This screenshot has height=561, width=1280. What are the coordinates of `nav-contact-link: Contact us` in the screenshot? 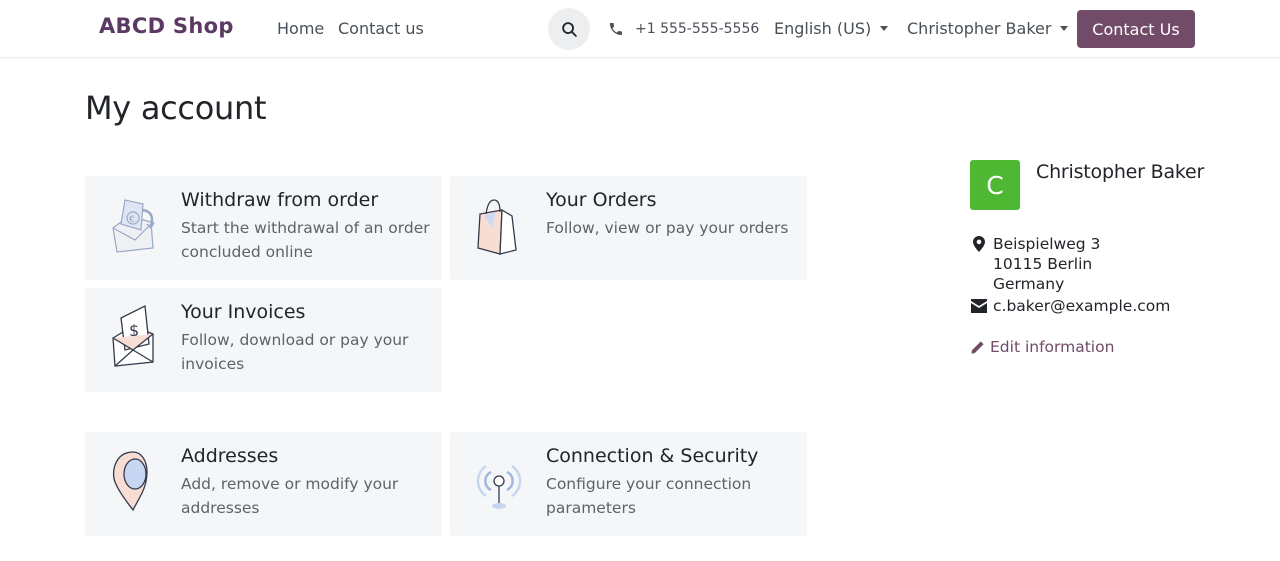 It's located at (381, 28).